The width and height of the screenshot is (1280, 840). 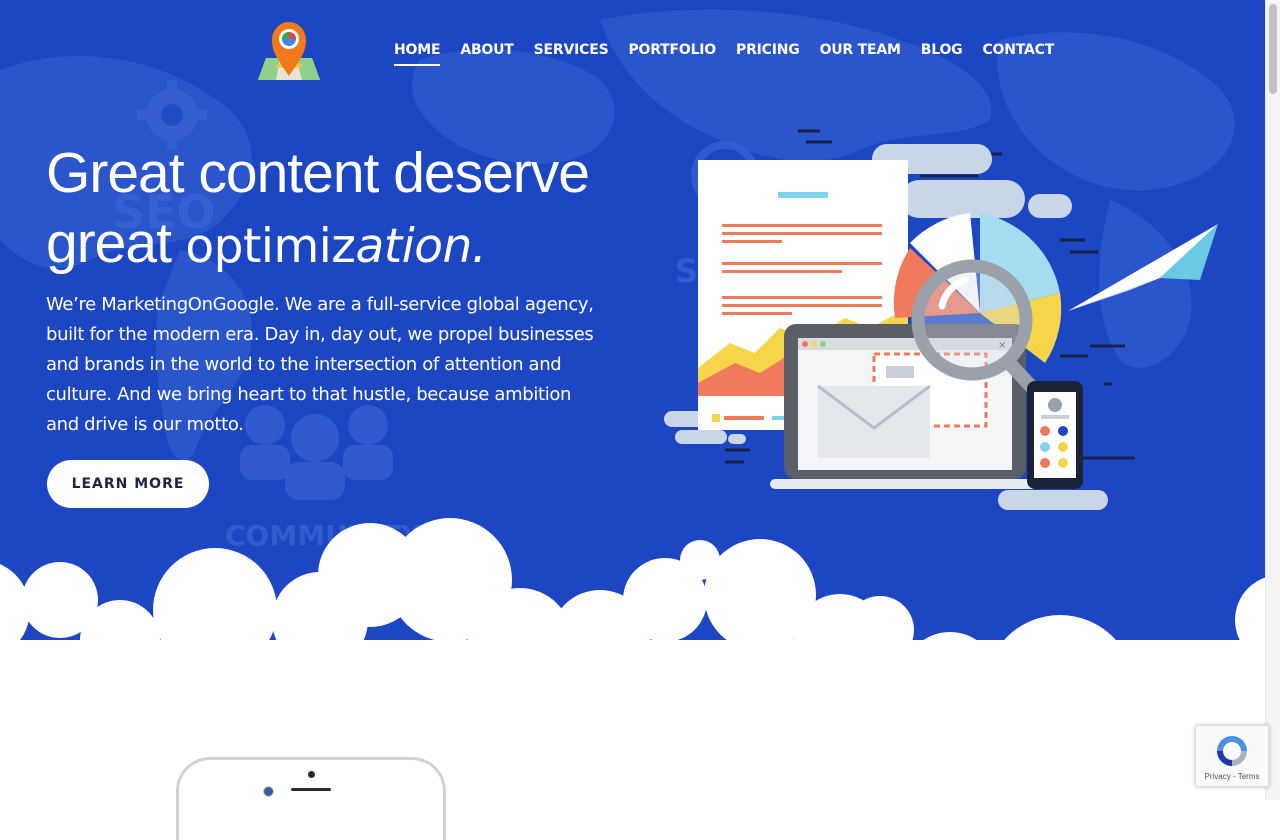 I want to click on recaptcha-links: Privacy - Terms, so click(x=1232, y=776).